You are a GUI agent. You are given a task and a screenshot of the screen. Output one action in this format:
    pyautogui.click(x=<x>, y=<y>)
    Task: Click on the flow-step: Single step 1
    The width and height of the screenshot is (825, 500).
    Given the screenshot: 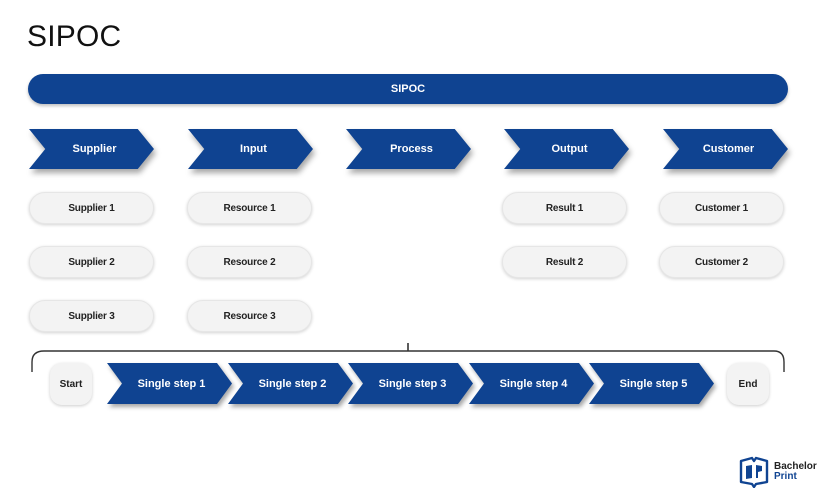 What is the action you would take?
    pyautogui.click(x=169, y=383)
    